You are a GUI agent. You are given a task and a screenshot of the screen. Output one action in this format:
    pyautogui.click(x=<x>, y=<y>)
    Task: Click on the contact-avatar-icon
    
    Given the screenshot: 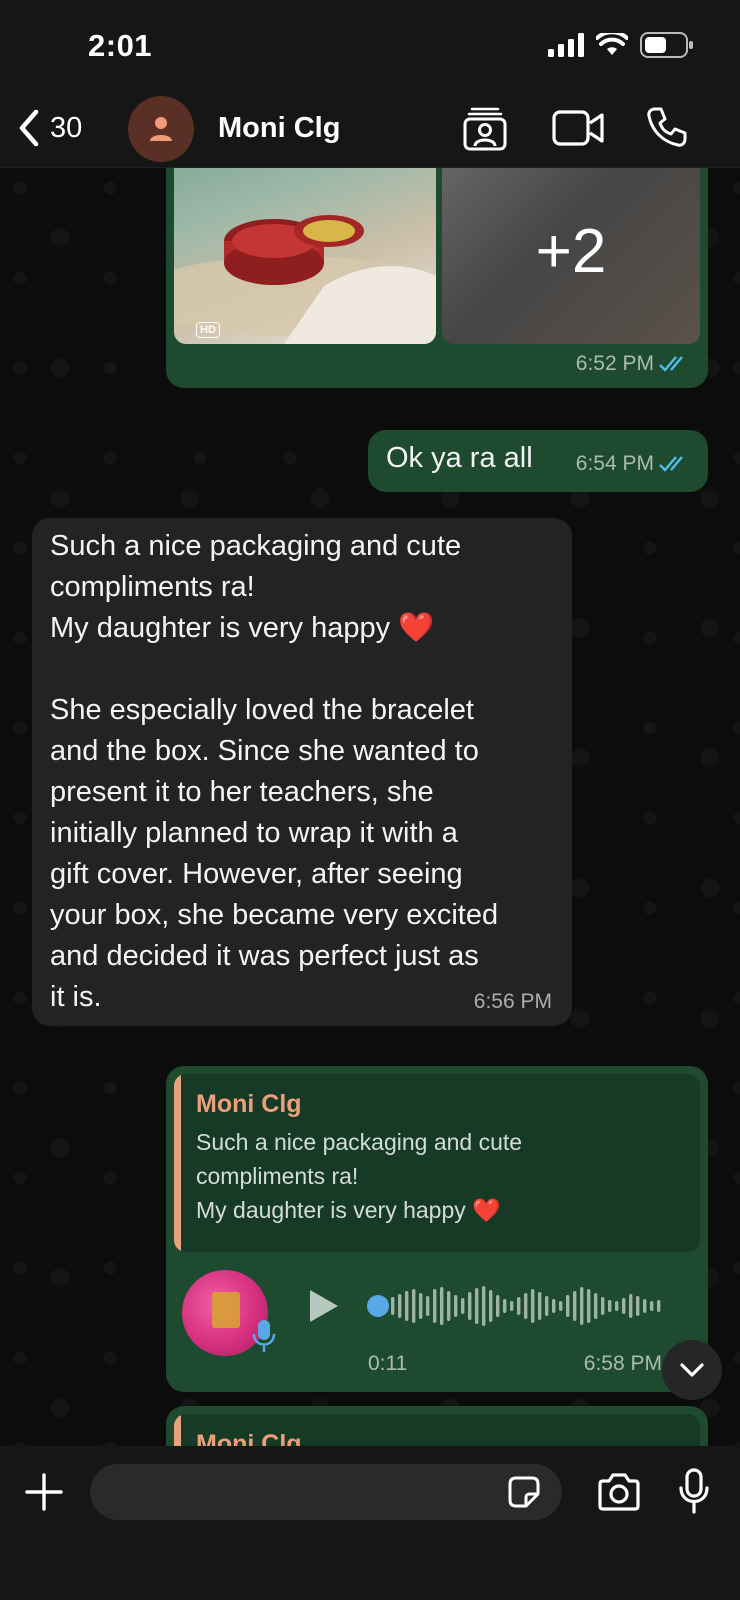 What is the action you would take?
    pyautogui.click(x=161, y=129)
    